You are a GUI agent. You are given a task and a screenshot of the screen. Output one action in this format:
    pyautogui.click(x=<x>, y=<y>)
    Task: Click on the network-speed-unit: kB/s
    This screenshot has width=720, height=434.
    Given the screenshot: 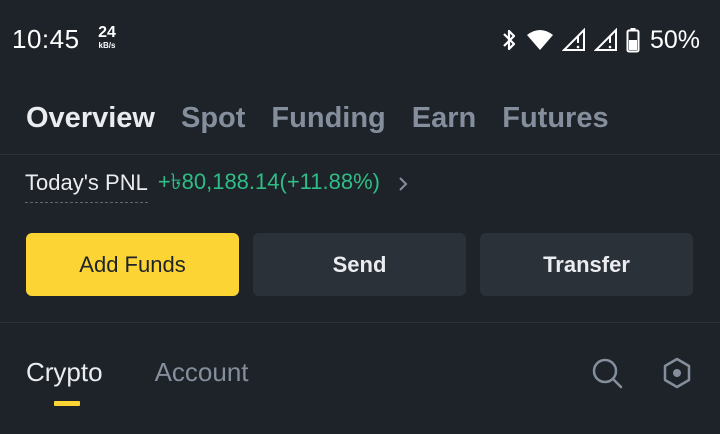 What is the action you would take?
    pyautogui.click(x=107, y=45)
    